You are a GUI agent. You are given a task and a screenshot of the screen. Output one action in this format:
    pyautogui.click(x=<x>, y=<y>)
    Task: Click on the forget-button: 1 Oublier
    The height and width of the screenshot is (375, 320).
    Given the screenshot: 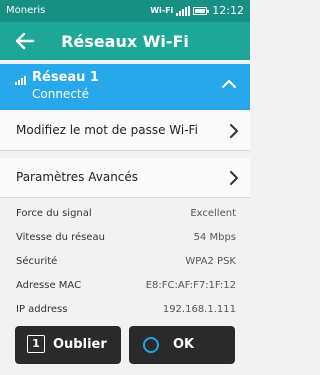 What is the action you would take?
    pyautogui.click(x=68, y=345)
    